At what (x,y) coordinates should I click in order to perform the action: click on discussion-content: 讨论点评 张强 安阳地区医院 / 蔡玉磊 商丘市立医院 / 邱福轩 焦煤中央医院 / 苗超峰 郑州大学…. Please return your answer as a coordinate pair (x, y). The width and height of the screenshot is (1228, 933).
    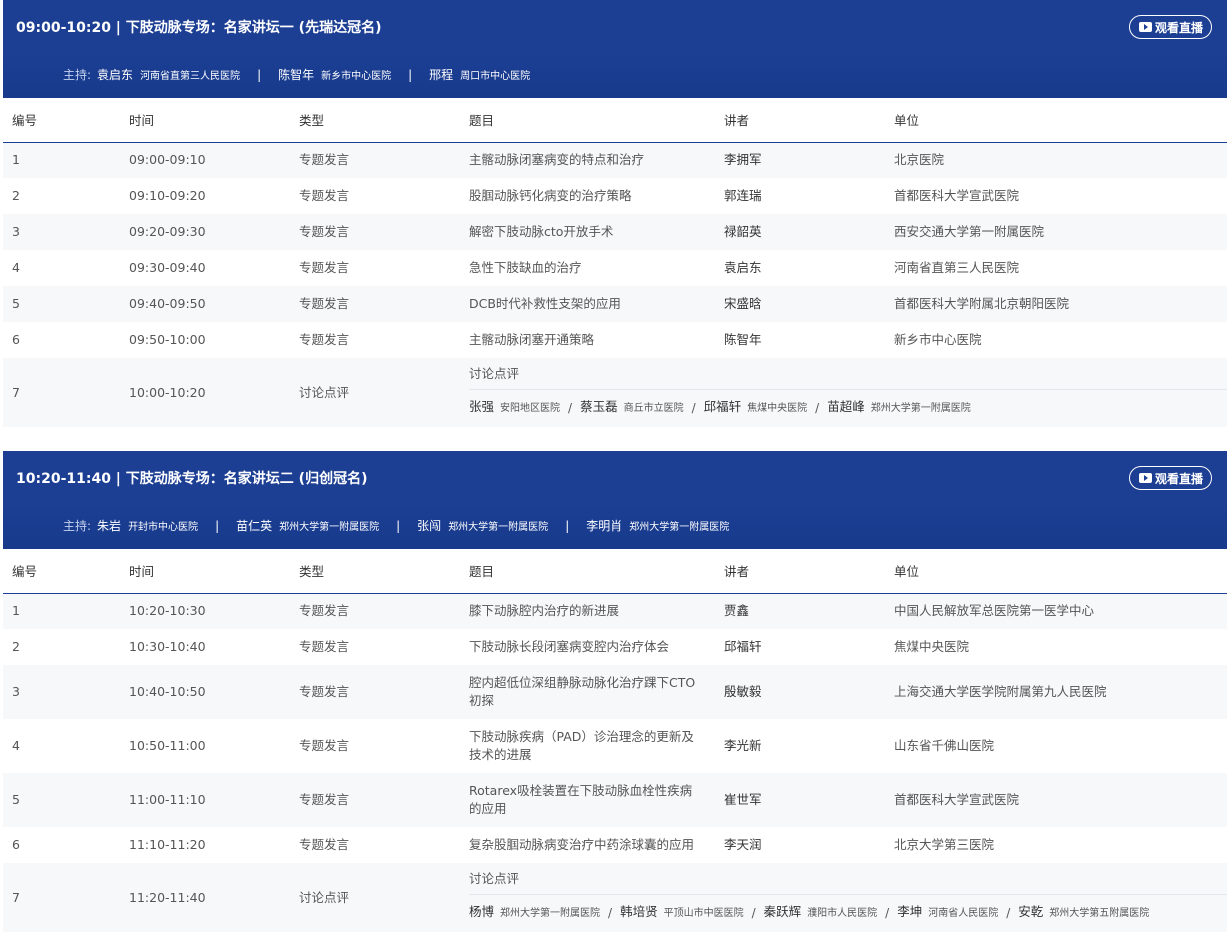
    Looking at the image, I should click on (843, 392).